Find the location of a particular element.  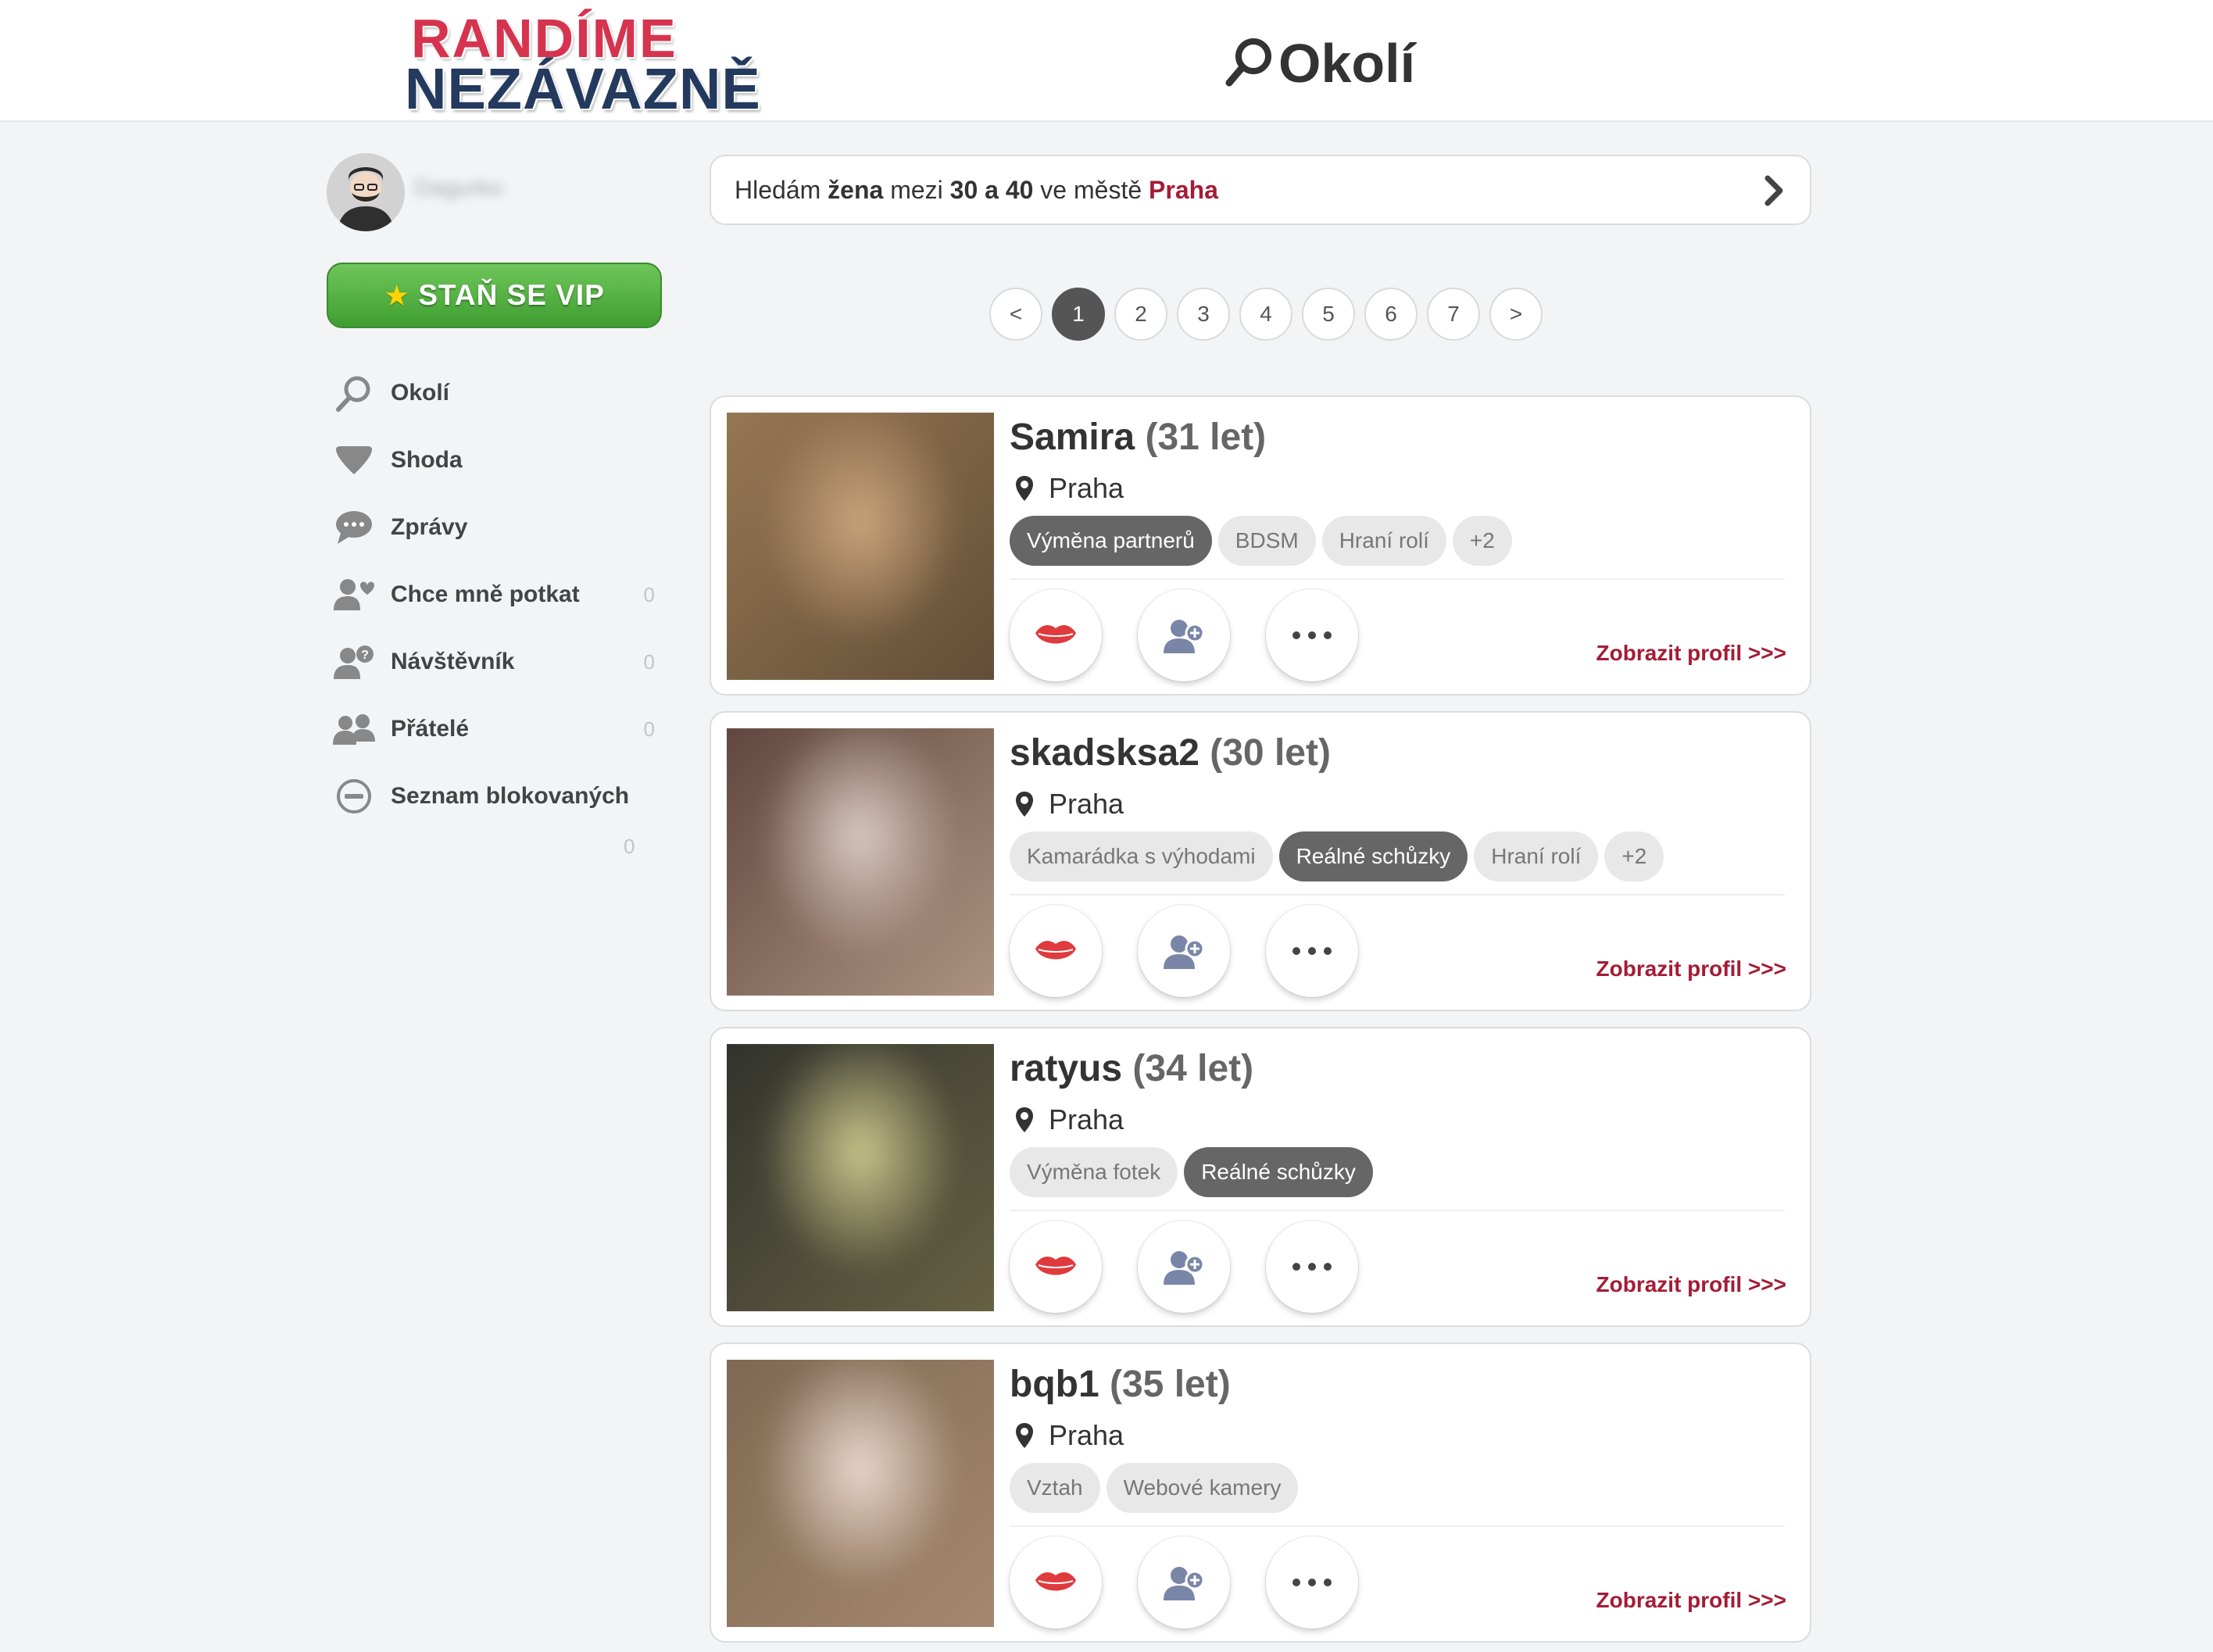

search-between: mezi is located at coordinates (916, 189).